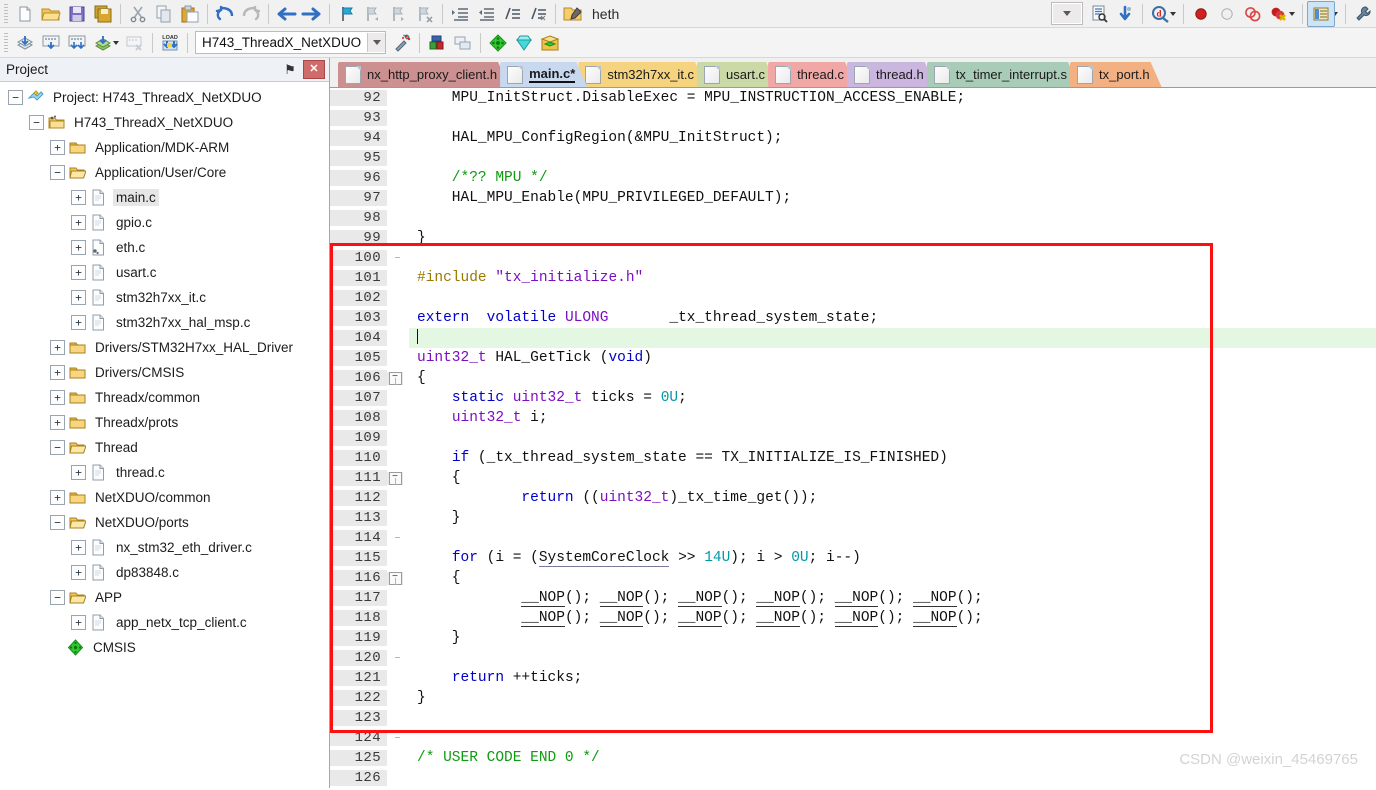 The width and height of the screenshot is (1376, 790). What do you see at coordinates (103, 14) in the screenshot?
I see `save-all-button` at bounding box center [103, 14].